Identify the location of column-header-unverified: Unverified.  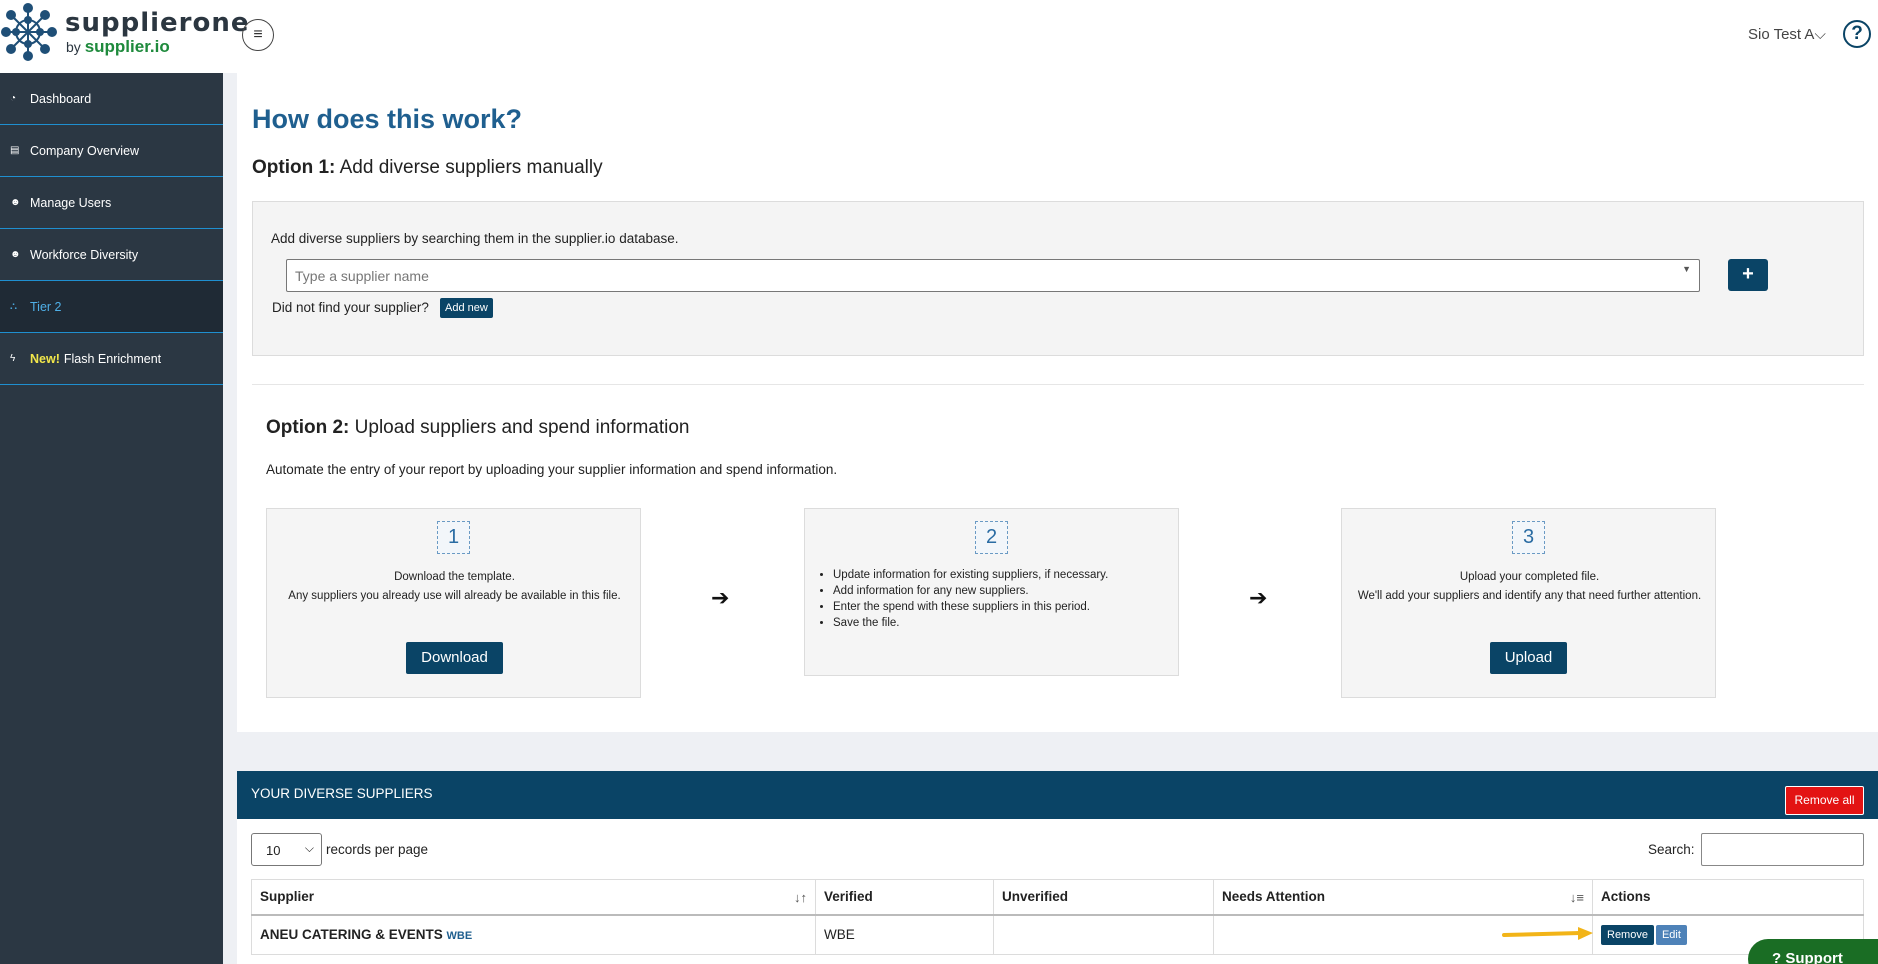
(1103, 897).